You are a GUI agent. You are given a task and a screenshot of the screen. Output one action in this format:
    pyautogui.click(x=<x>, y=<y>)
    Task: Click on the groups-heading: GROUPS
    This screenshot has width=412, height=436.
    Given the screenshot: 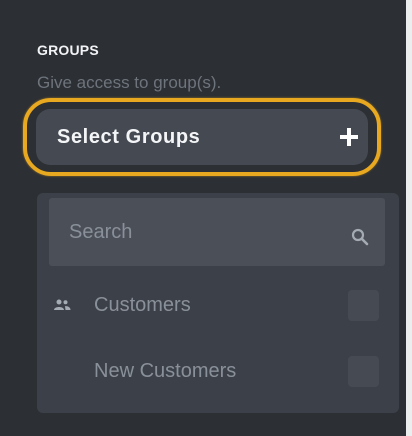 What is the action you would take?
    pyautogui.click(x=68, y=50)
    